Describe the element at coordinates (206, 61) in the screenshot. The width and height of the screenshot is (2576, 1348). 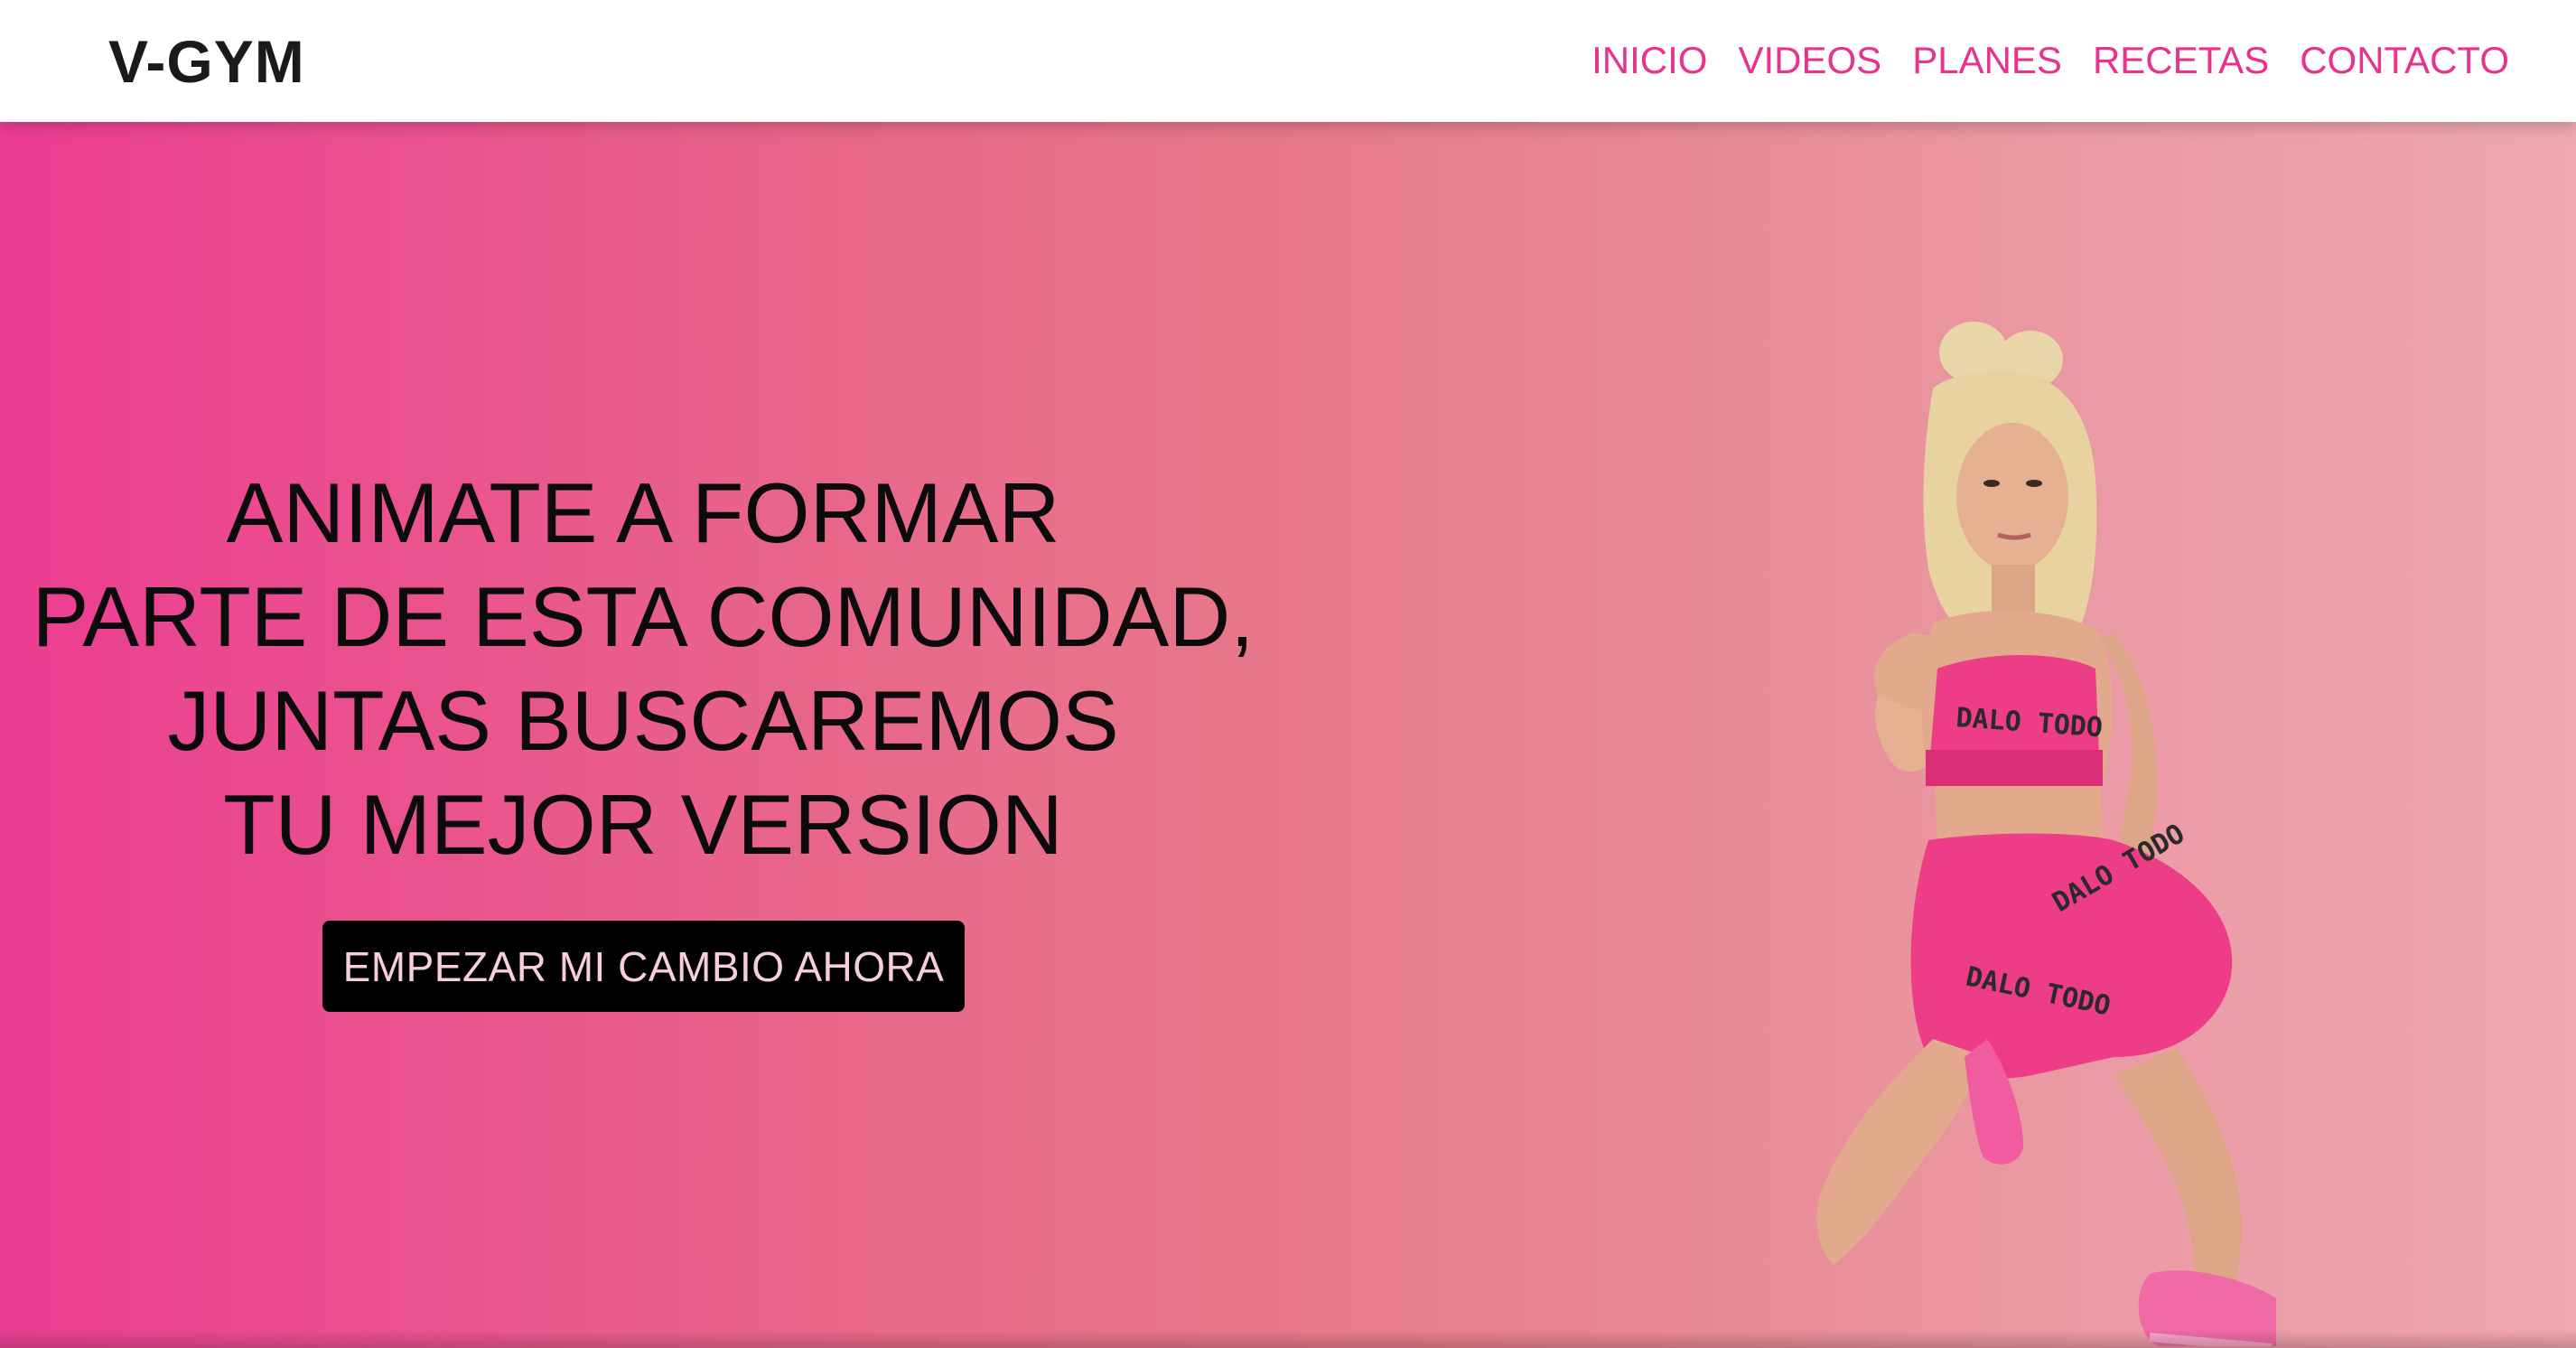
I see `site-logo: V-GYM` at that location.